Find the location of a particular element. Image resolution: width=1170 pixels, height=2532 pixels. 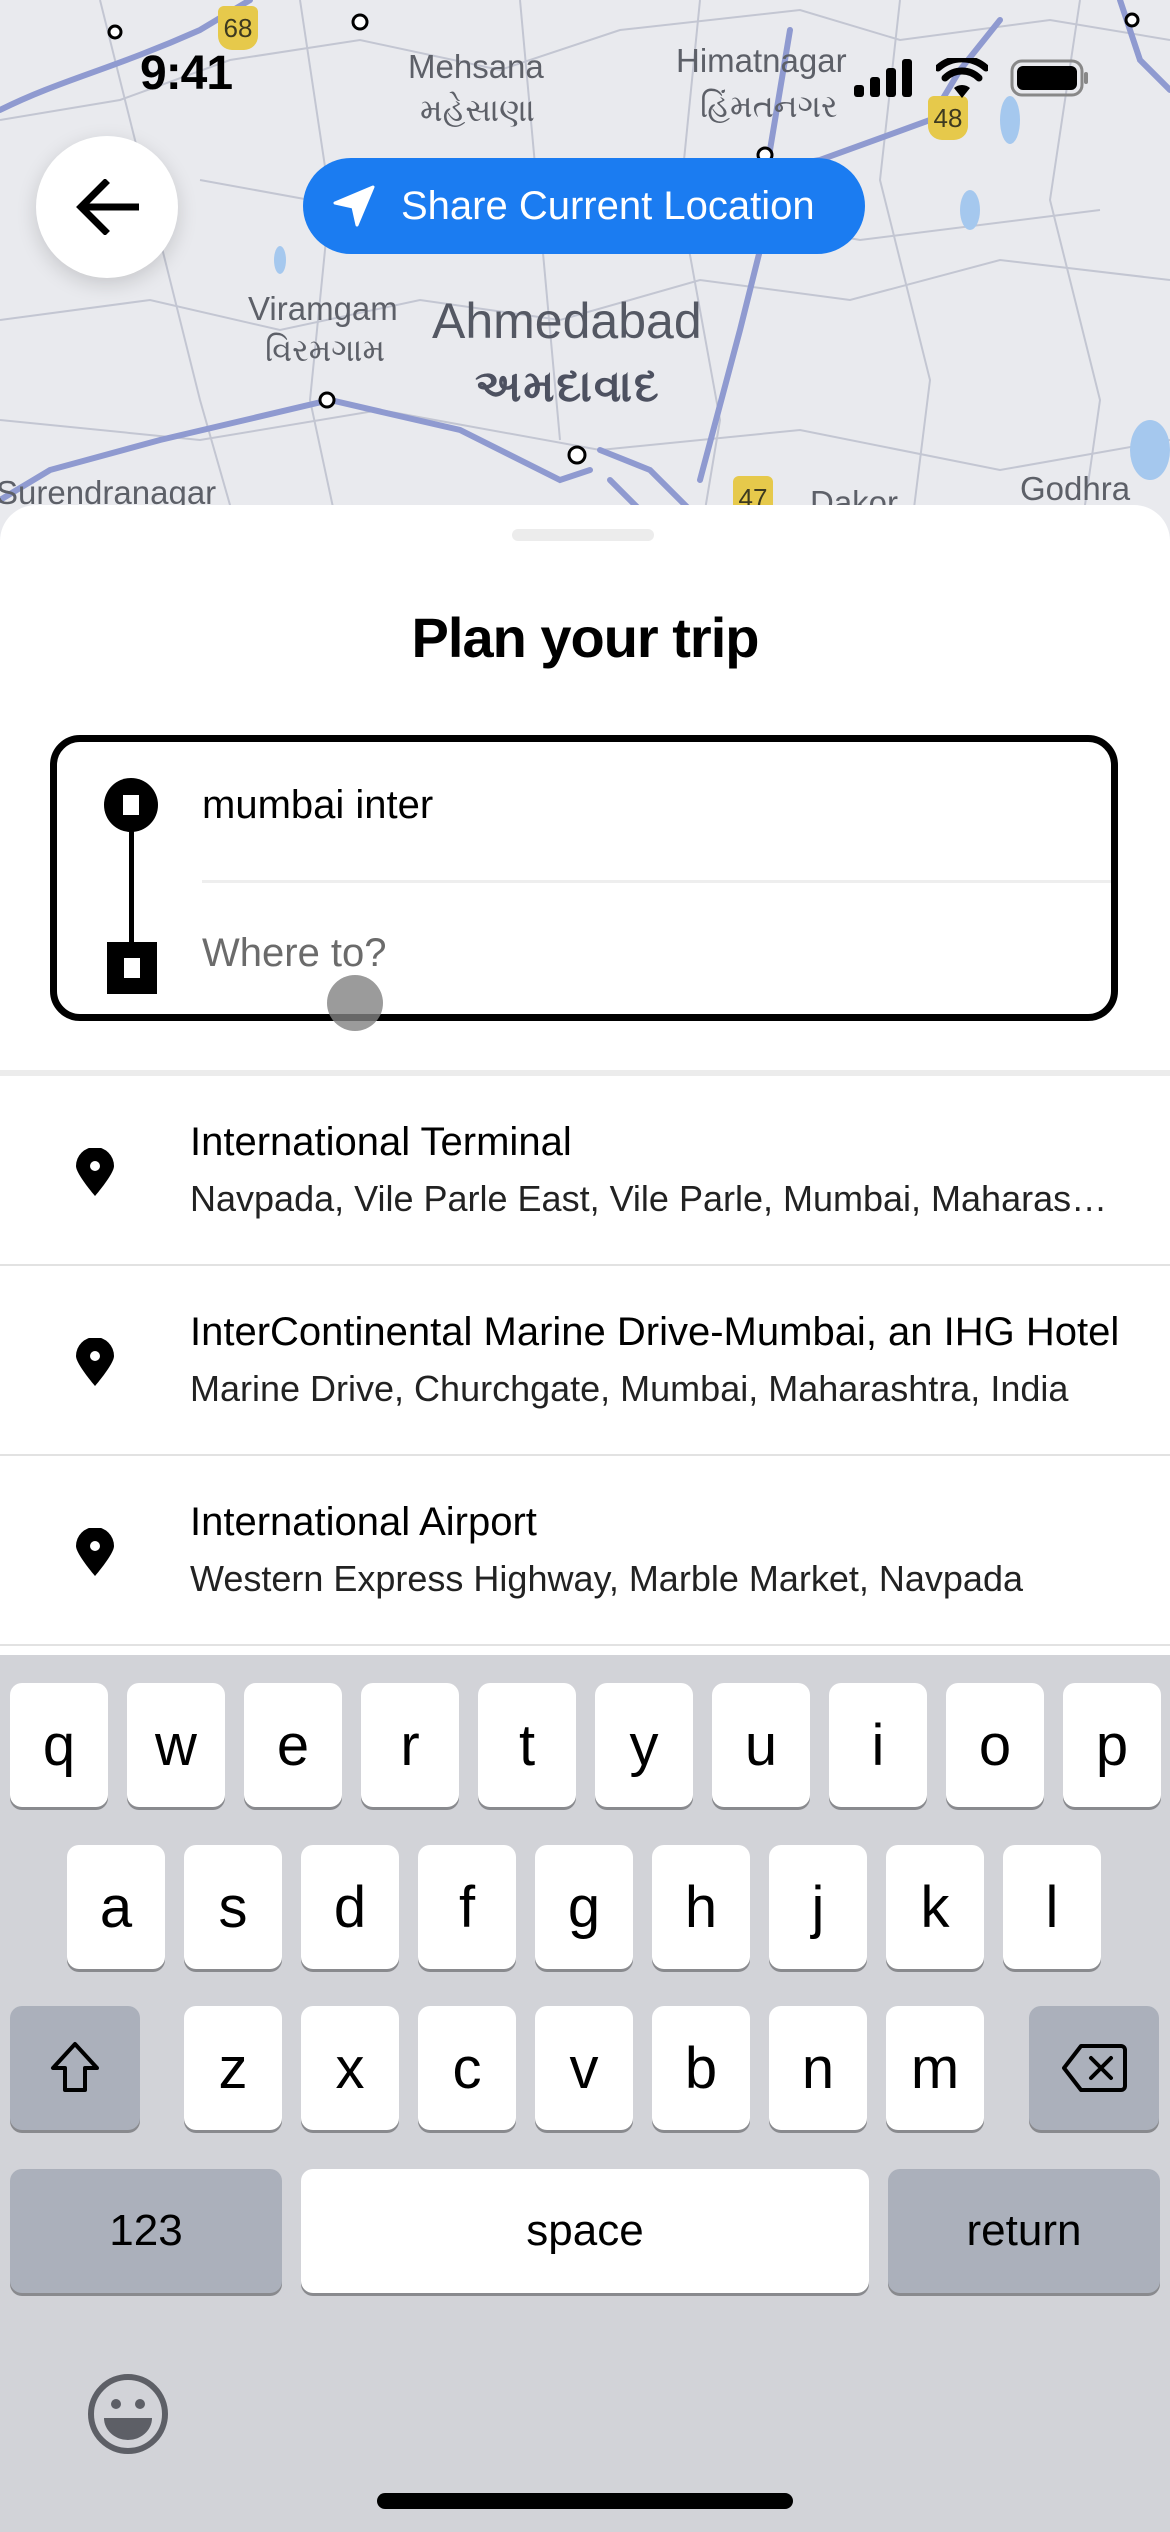

highway-shield: 48 is located at coordinates (948, 118).